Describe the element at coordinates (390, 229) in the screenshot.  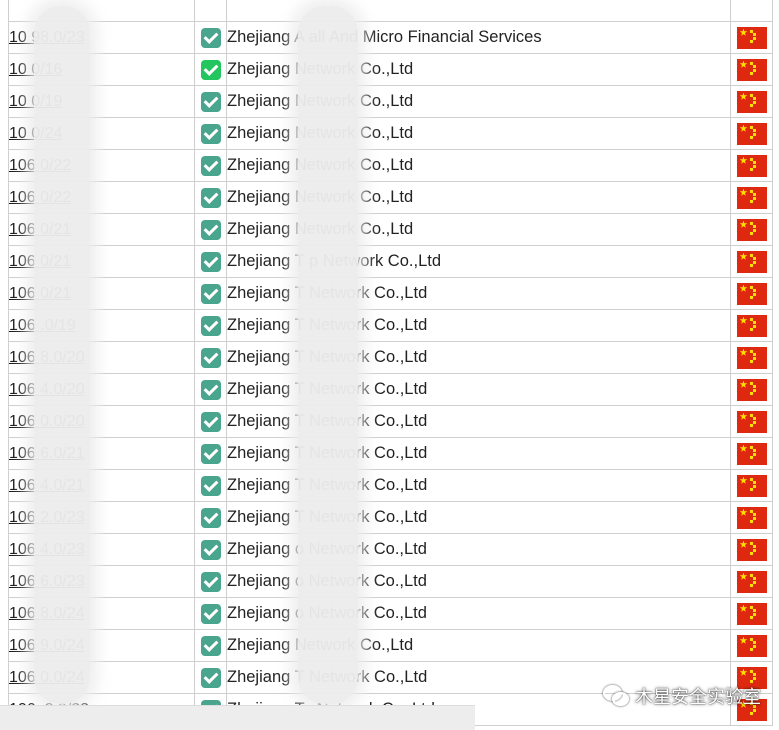
I see `table-row: 106 0/21Zhejiang Network Co.,Ltd` at that location.